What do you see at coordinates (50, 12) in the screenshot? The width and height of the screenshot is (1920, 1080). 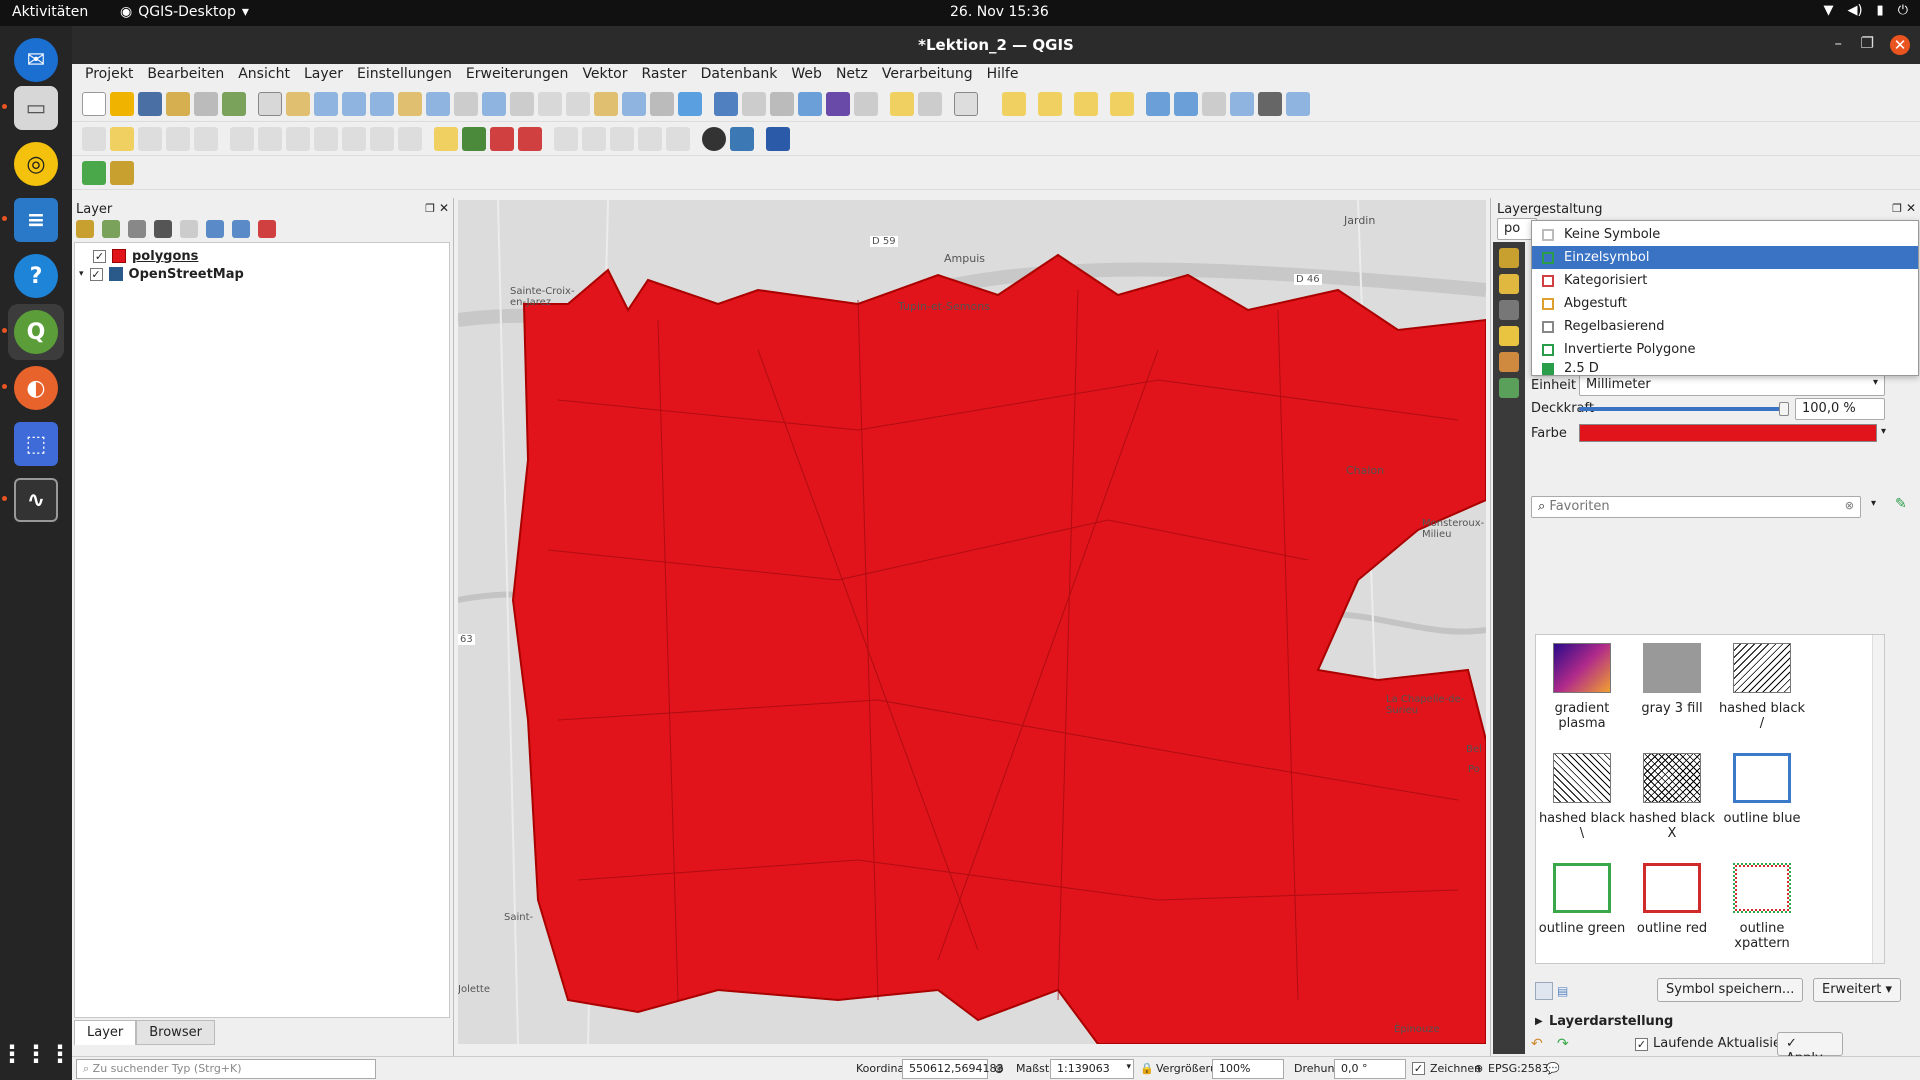 I see `activities-button: Aktivitäten` at bounding box center [50, 12].